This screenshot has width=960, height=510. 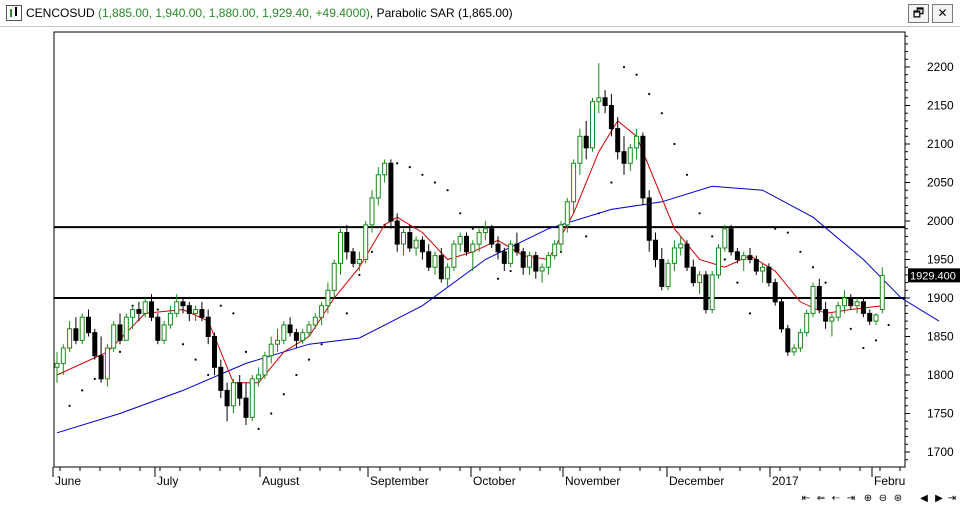 I want to click on y-tick-label: 1900, so click(x=940, y=298).